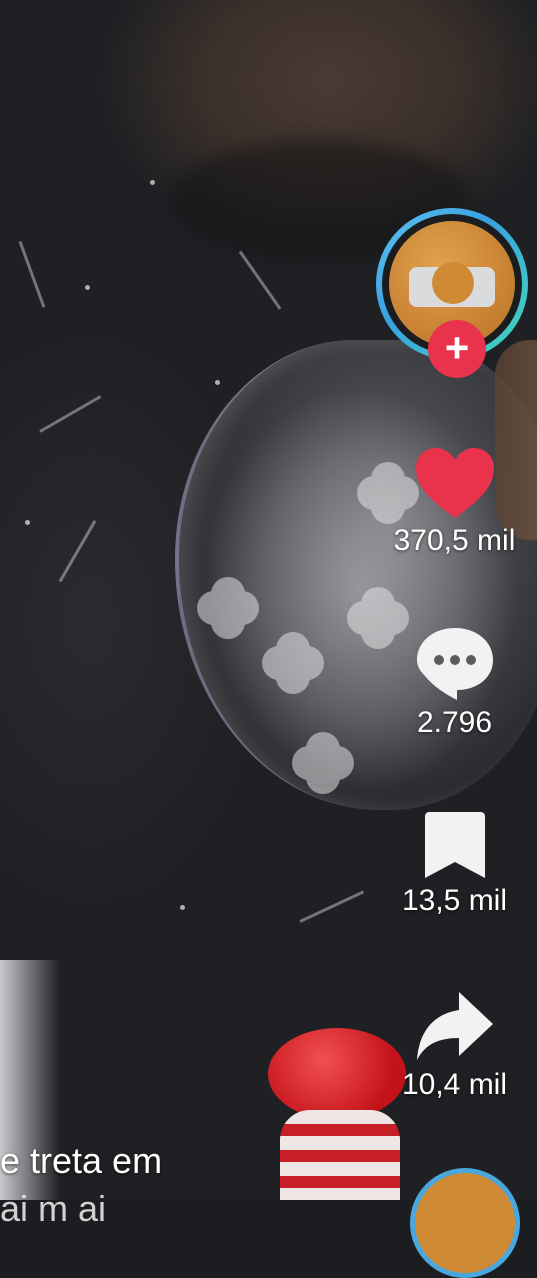  I want to click on save-button: 13,5 mil, so click(454, 864).